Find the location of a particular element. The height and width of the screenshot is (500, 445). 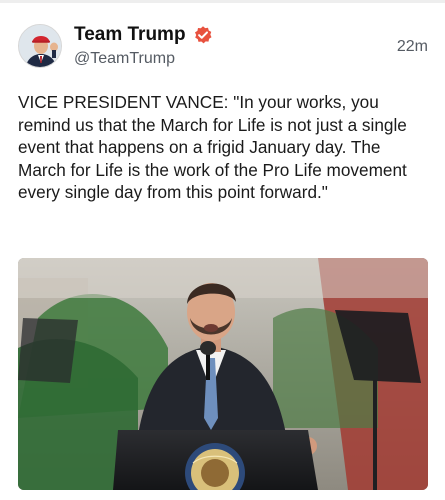

avatar-image is located at coordinates (40, 46).